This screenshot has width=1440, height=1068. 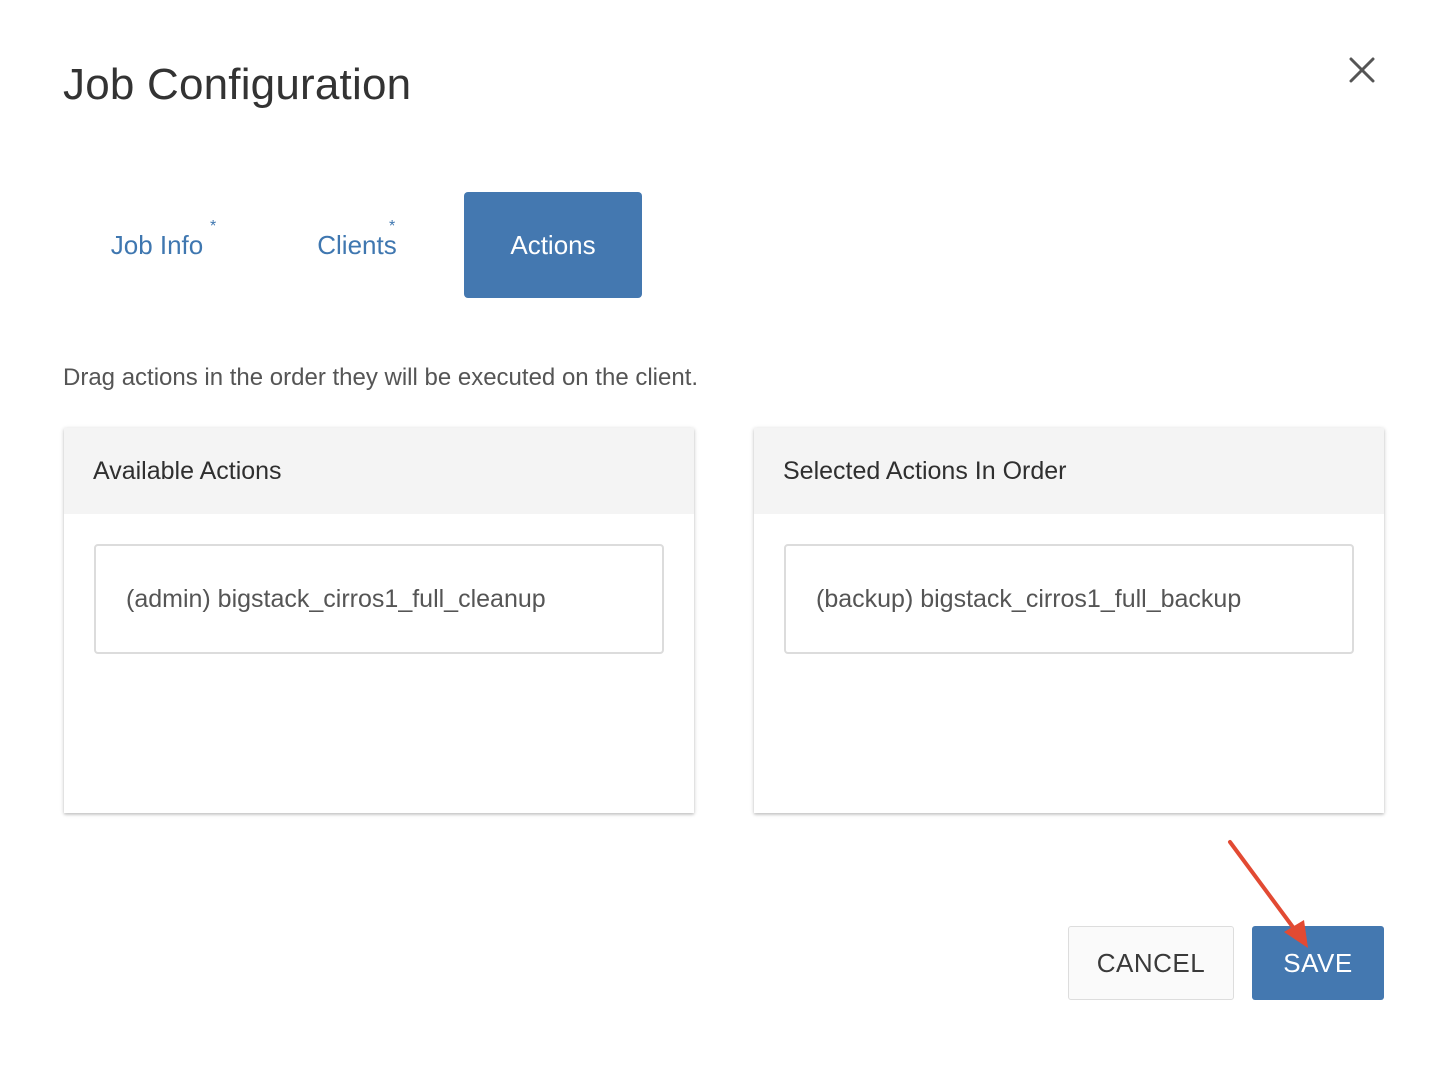 I want to click on tab-actions: Actions, so click(x=553, y=245).